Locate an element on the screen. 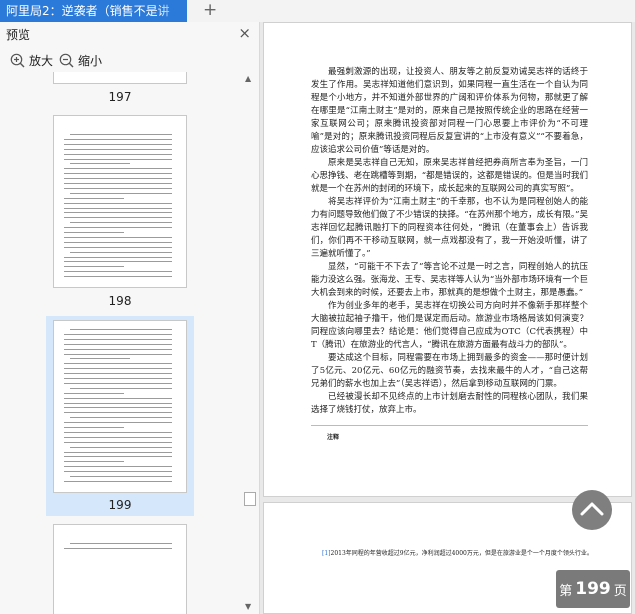 The image size is (635, 614). zoom-out-label: 缩小 is located at coordinates (90, 60).